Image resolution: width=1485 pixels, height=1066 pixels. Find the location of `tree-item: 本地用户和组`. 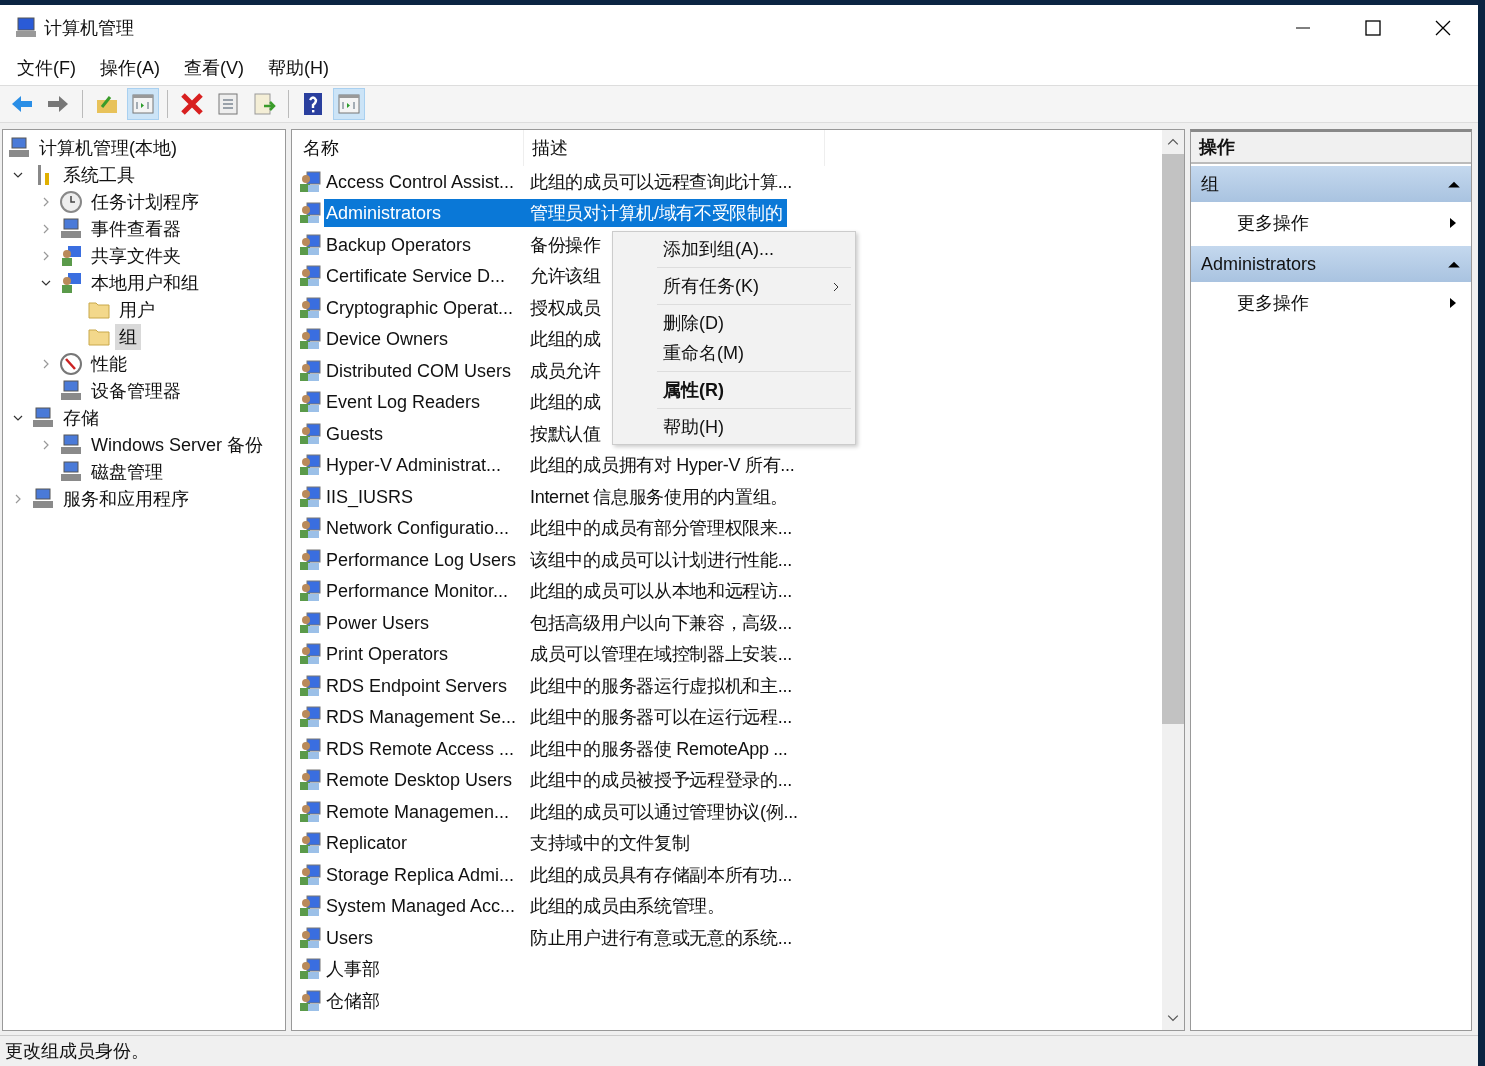

tree-item: 本地用户和组 is located at coordinates (145, 282).